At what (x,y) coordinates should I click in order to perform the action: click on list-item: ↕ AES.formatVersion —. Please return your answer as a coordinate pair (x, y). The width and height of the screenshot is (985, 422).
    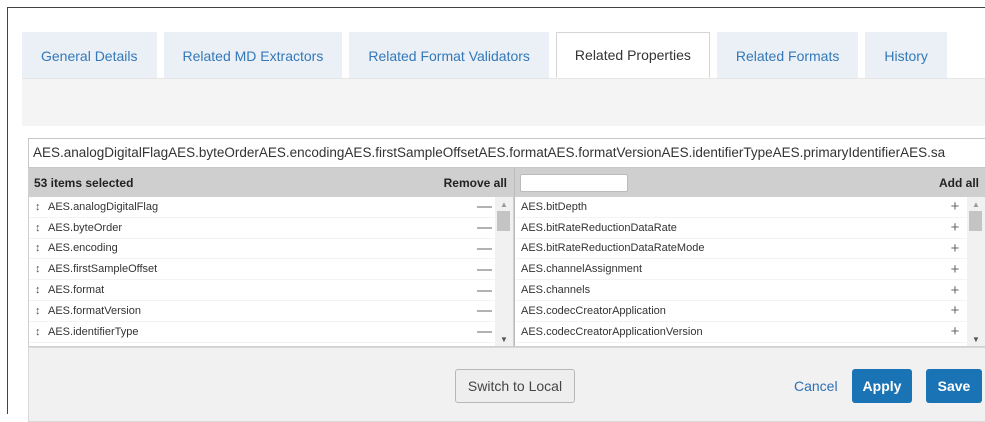
    Looking at the image, I should click on (262, 311).